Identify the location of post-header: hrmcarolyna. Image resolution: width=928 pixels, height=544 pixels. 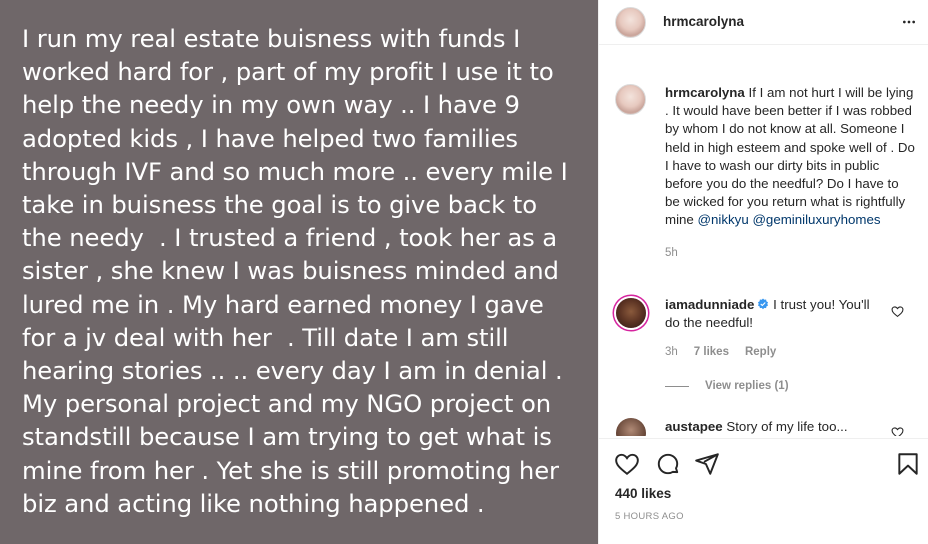
(763, 22).